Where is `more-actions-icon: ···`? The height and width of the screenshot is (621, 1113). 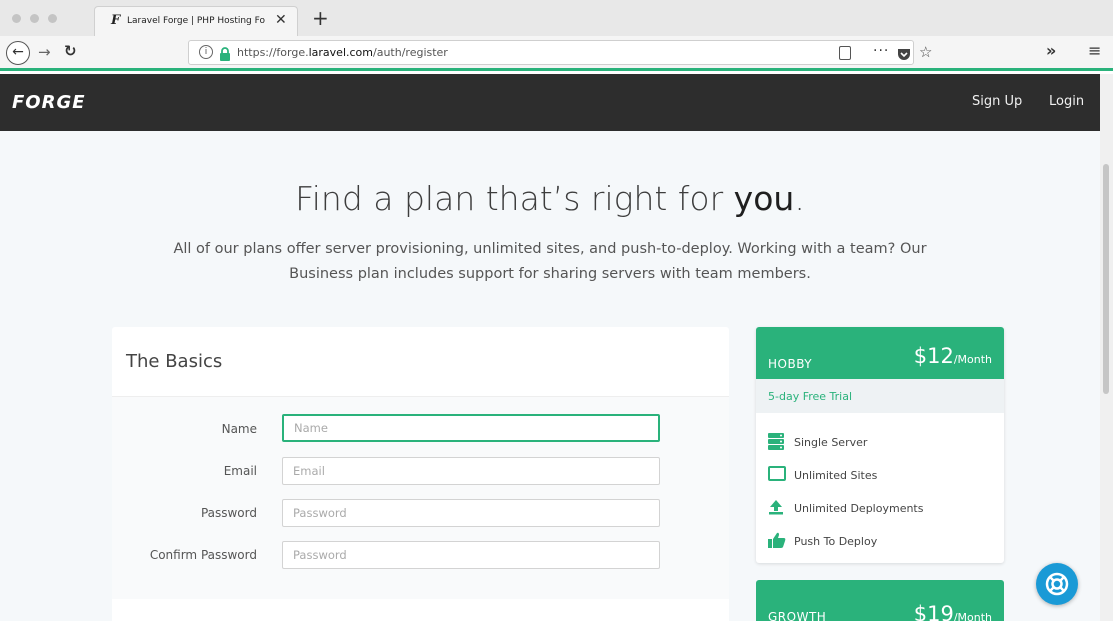 more-actions-icon: ··· is located at coordinates (881, 51).